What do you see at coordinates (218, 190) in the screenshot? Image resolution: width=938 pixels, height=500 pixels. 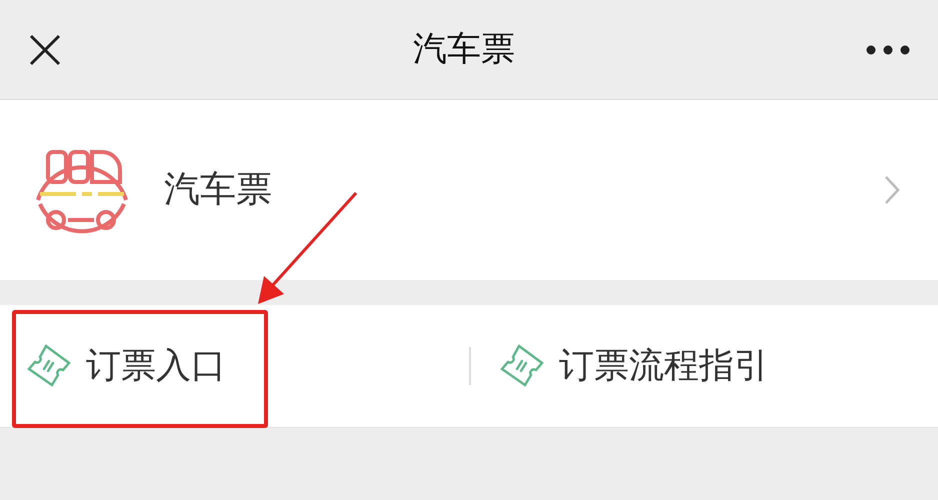 I see `service-name: 汽车票` at bounding box center [218, 190].